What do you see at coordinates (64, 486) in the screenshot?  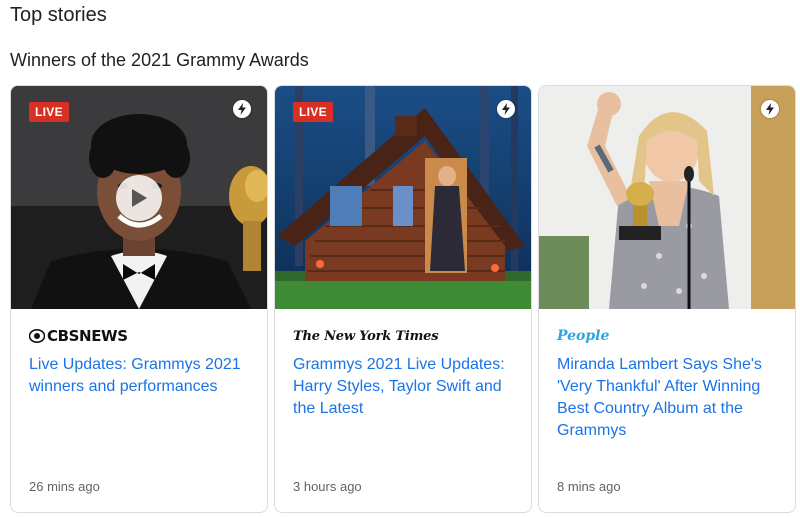 I see `story-timestamp: 26 mins ago` at bounding box center [64, 486].